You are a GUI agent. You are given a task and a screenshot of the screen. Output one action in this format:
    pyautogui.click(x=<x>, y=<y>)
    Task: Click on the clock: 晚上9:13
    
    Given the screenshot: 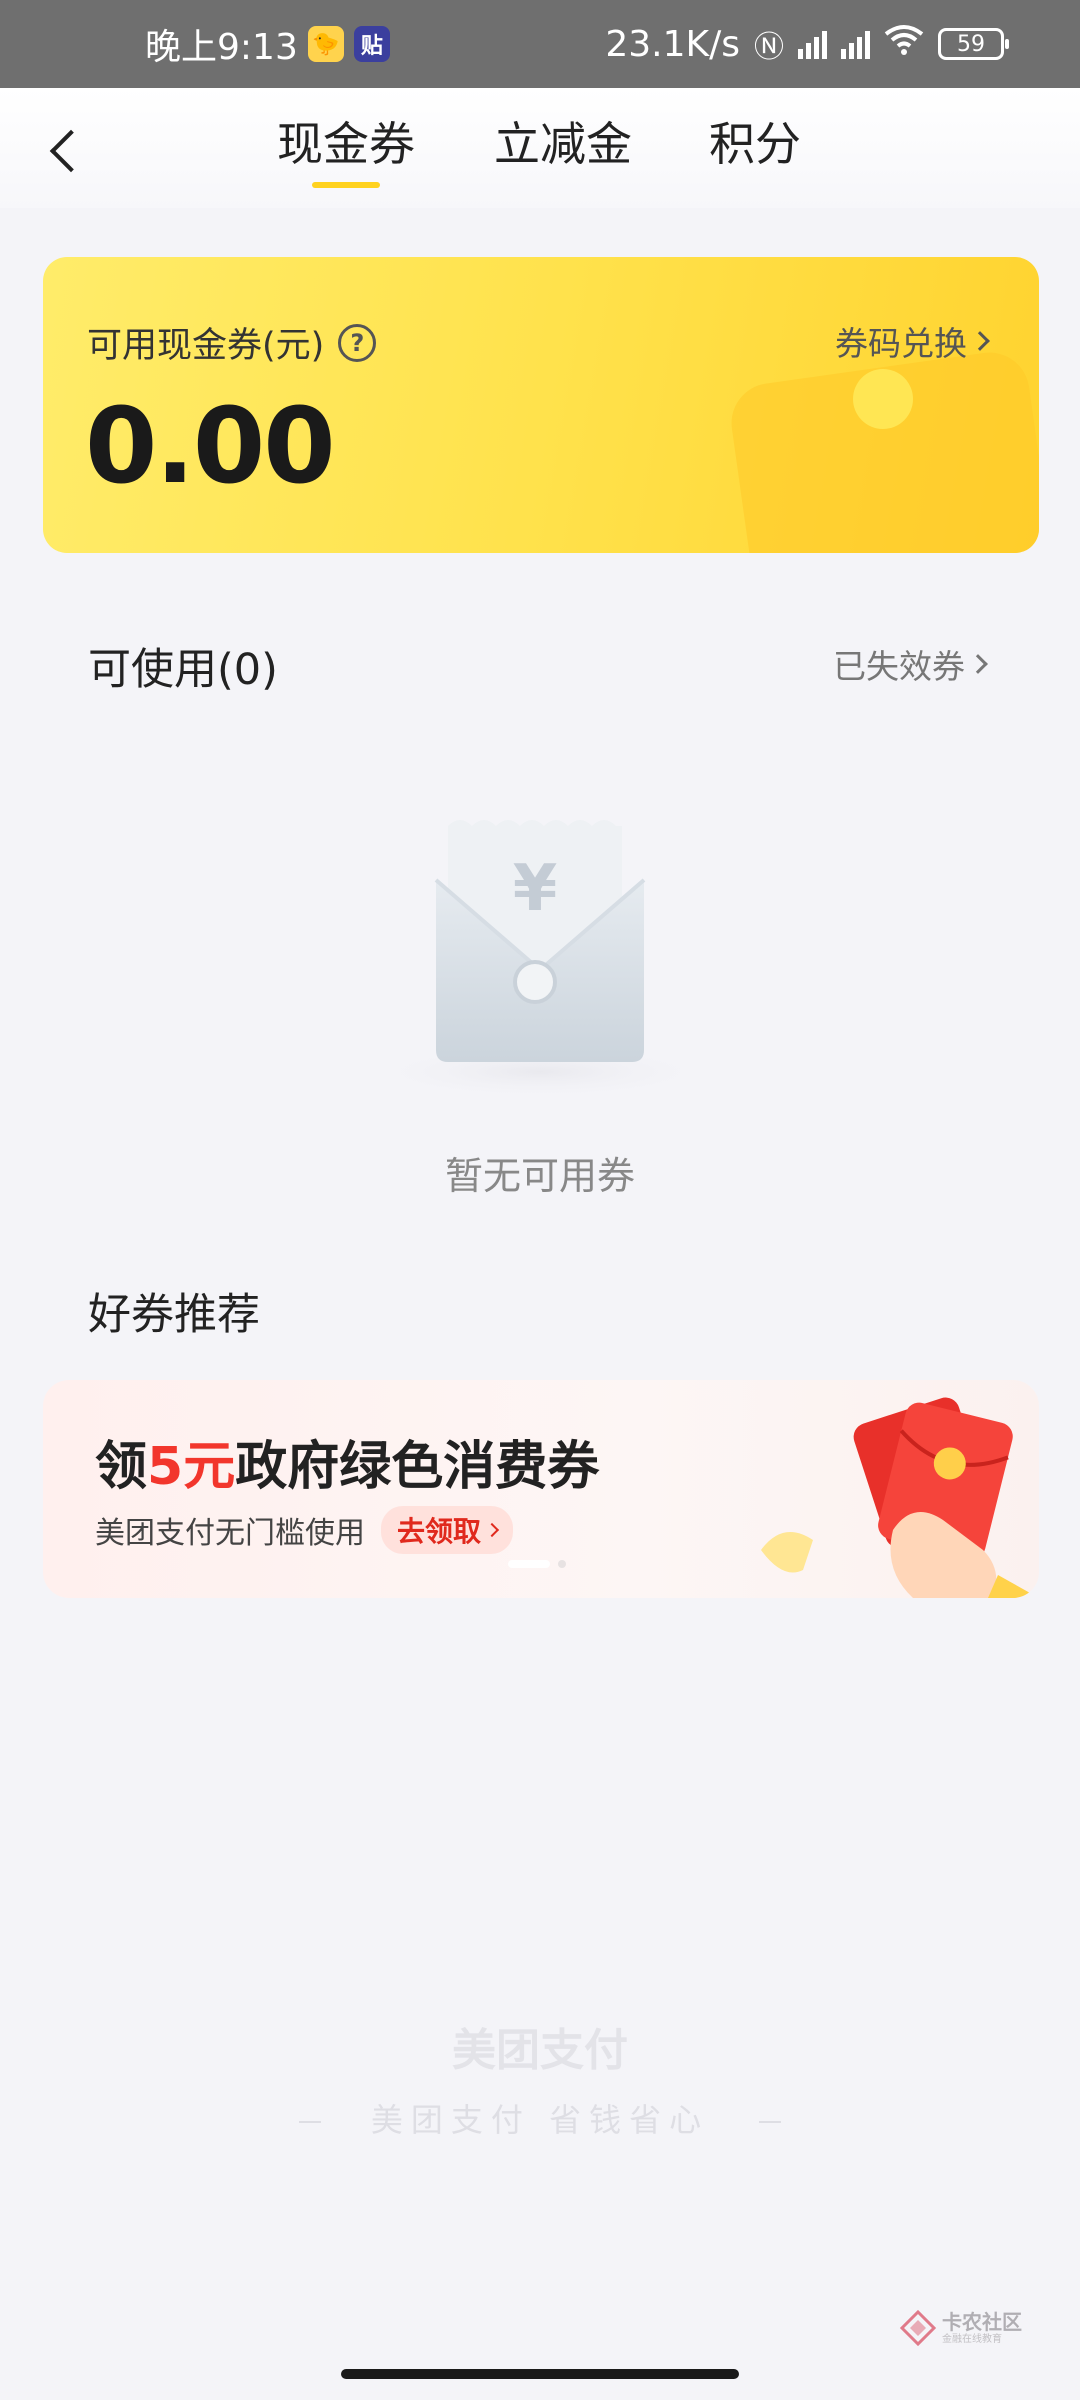 What is the action you would take?
    pyautogui.click(x=221, y=47)
    